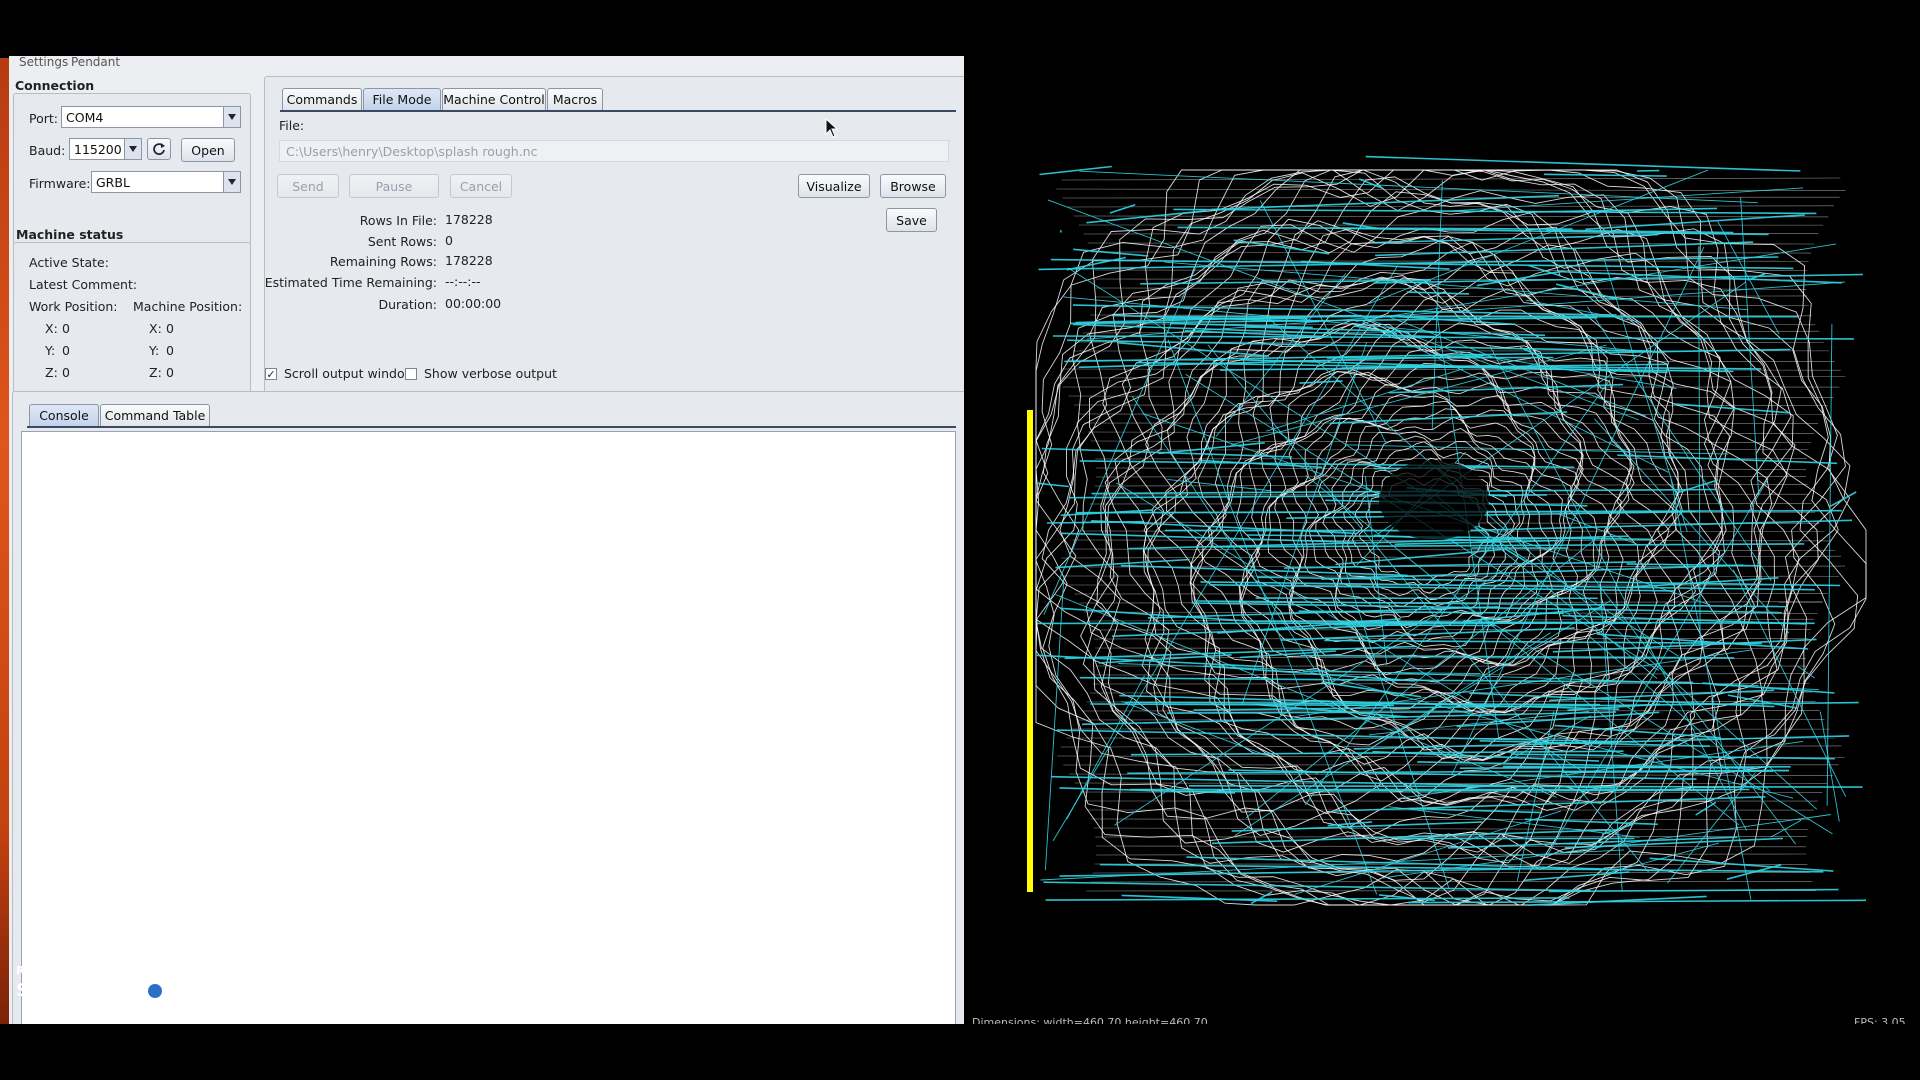 The width and height of the screenshot is (1920, 1080). Describe the element at coordinates (155, 372) in the screenshot. I see `machine-z-label: Z:` at that location.